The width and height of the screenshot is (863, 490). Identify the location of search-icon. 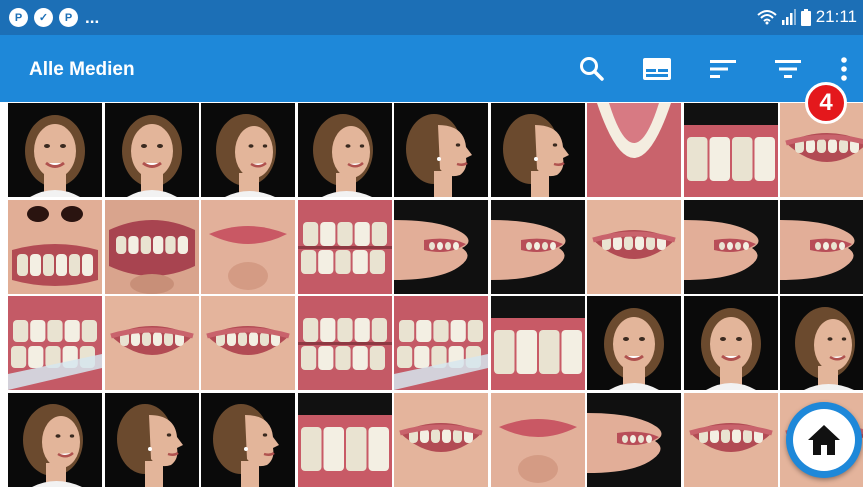
(592, 69).